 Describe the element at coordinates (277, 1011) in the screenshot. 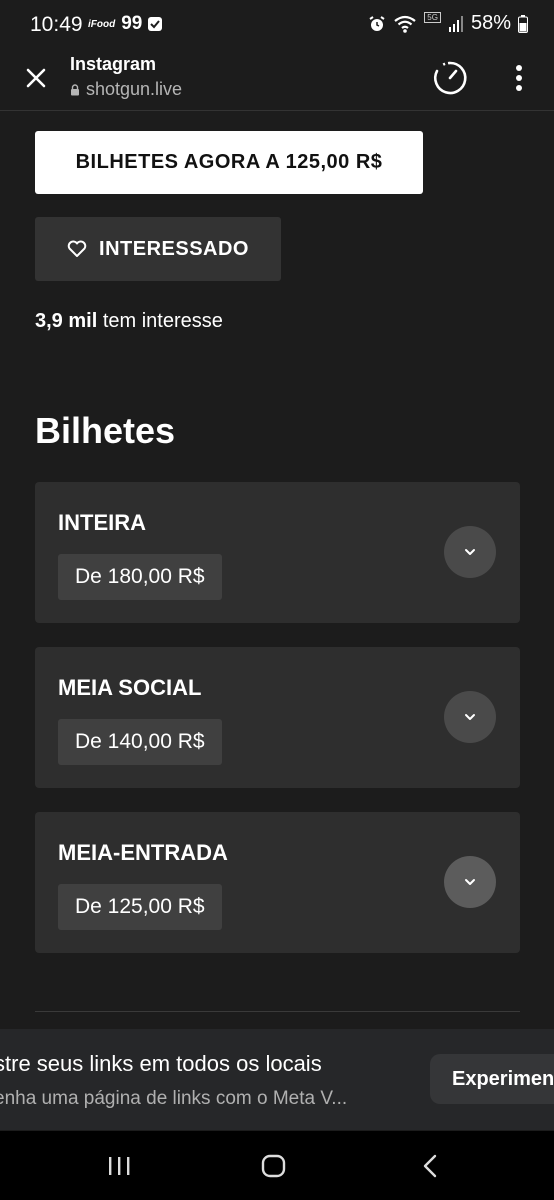

I see `section-divider` at that location.